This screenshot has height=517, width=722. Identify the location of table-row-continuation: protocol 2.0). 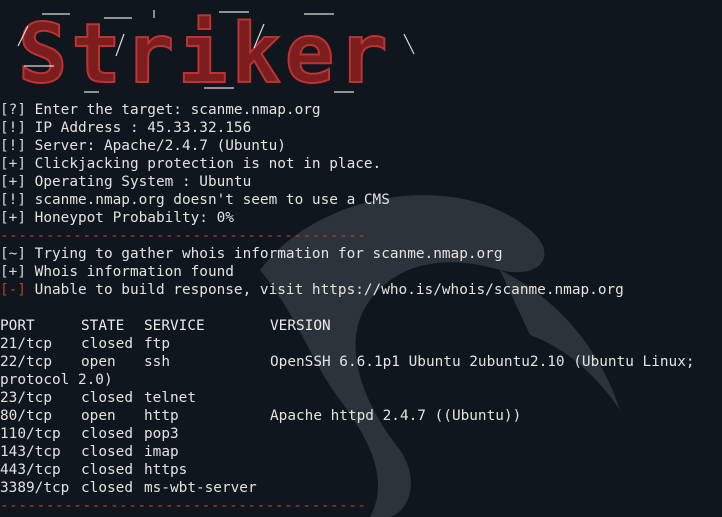
(56, 380).